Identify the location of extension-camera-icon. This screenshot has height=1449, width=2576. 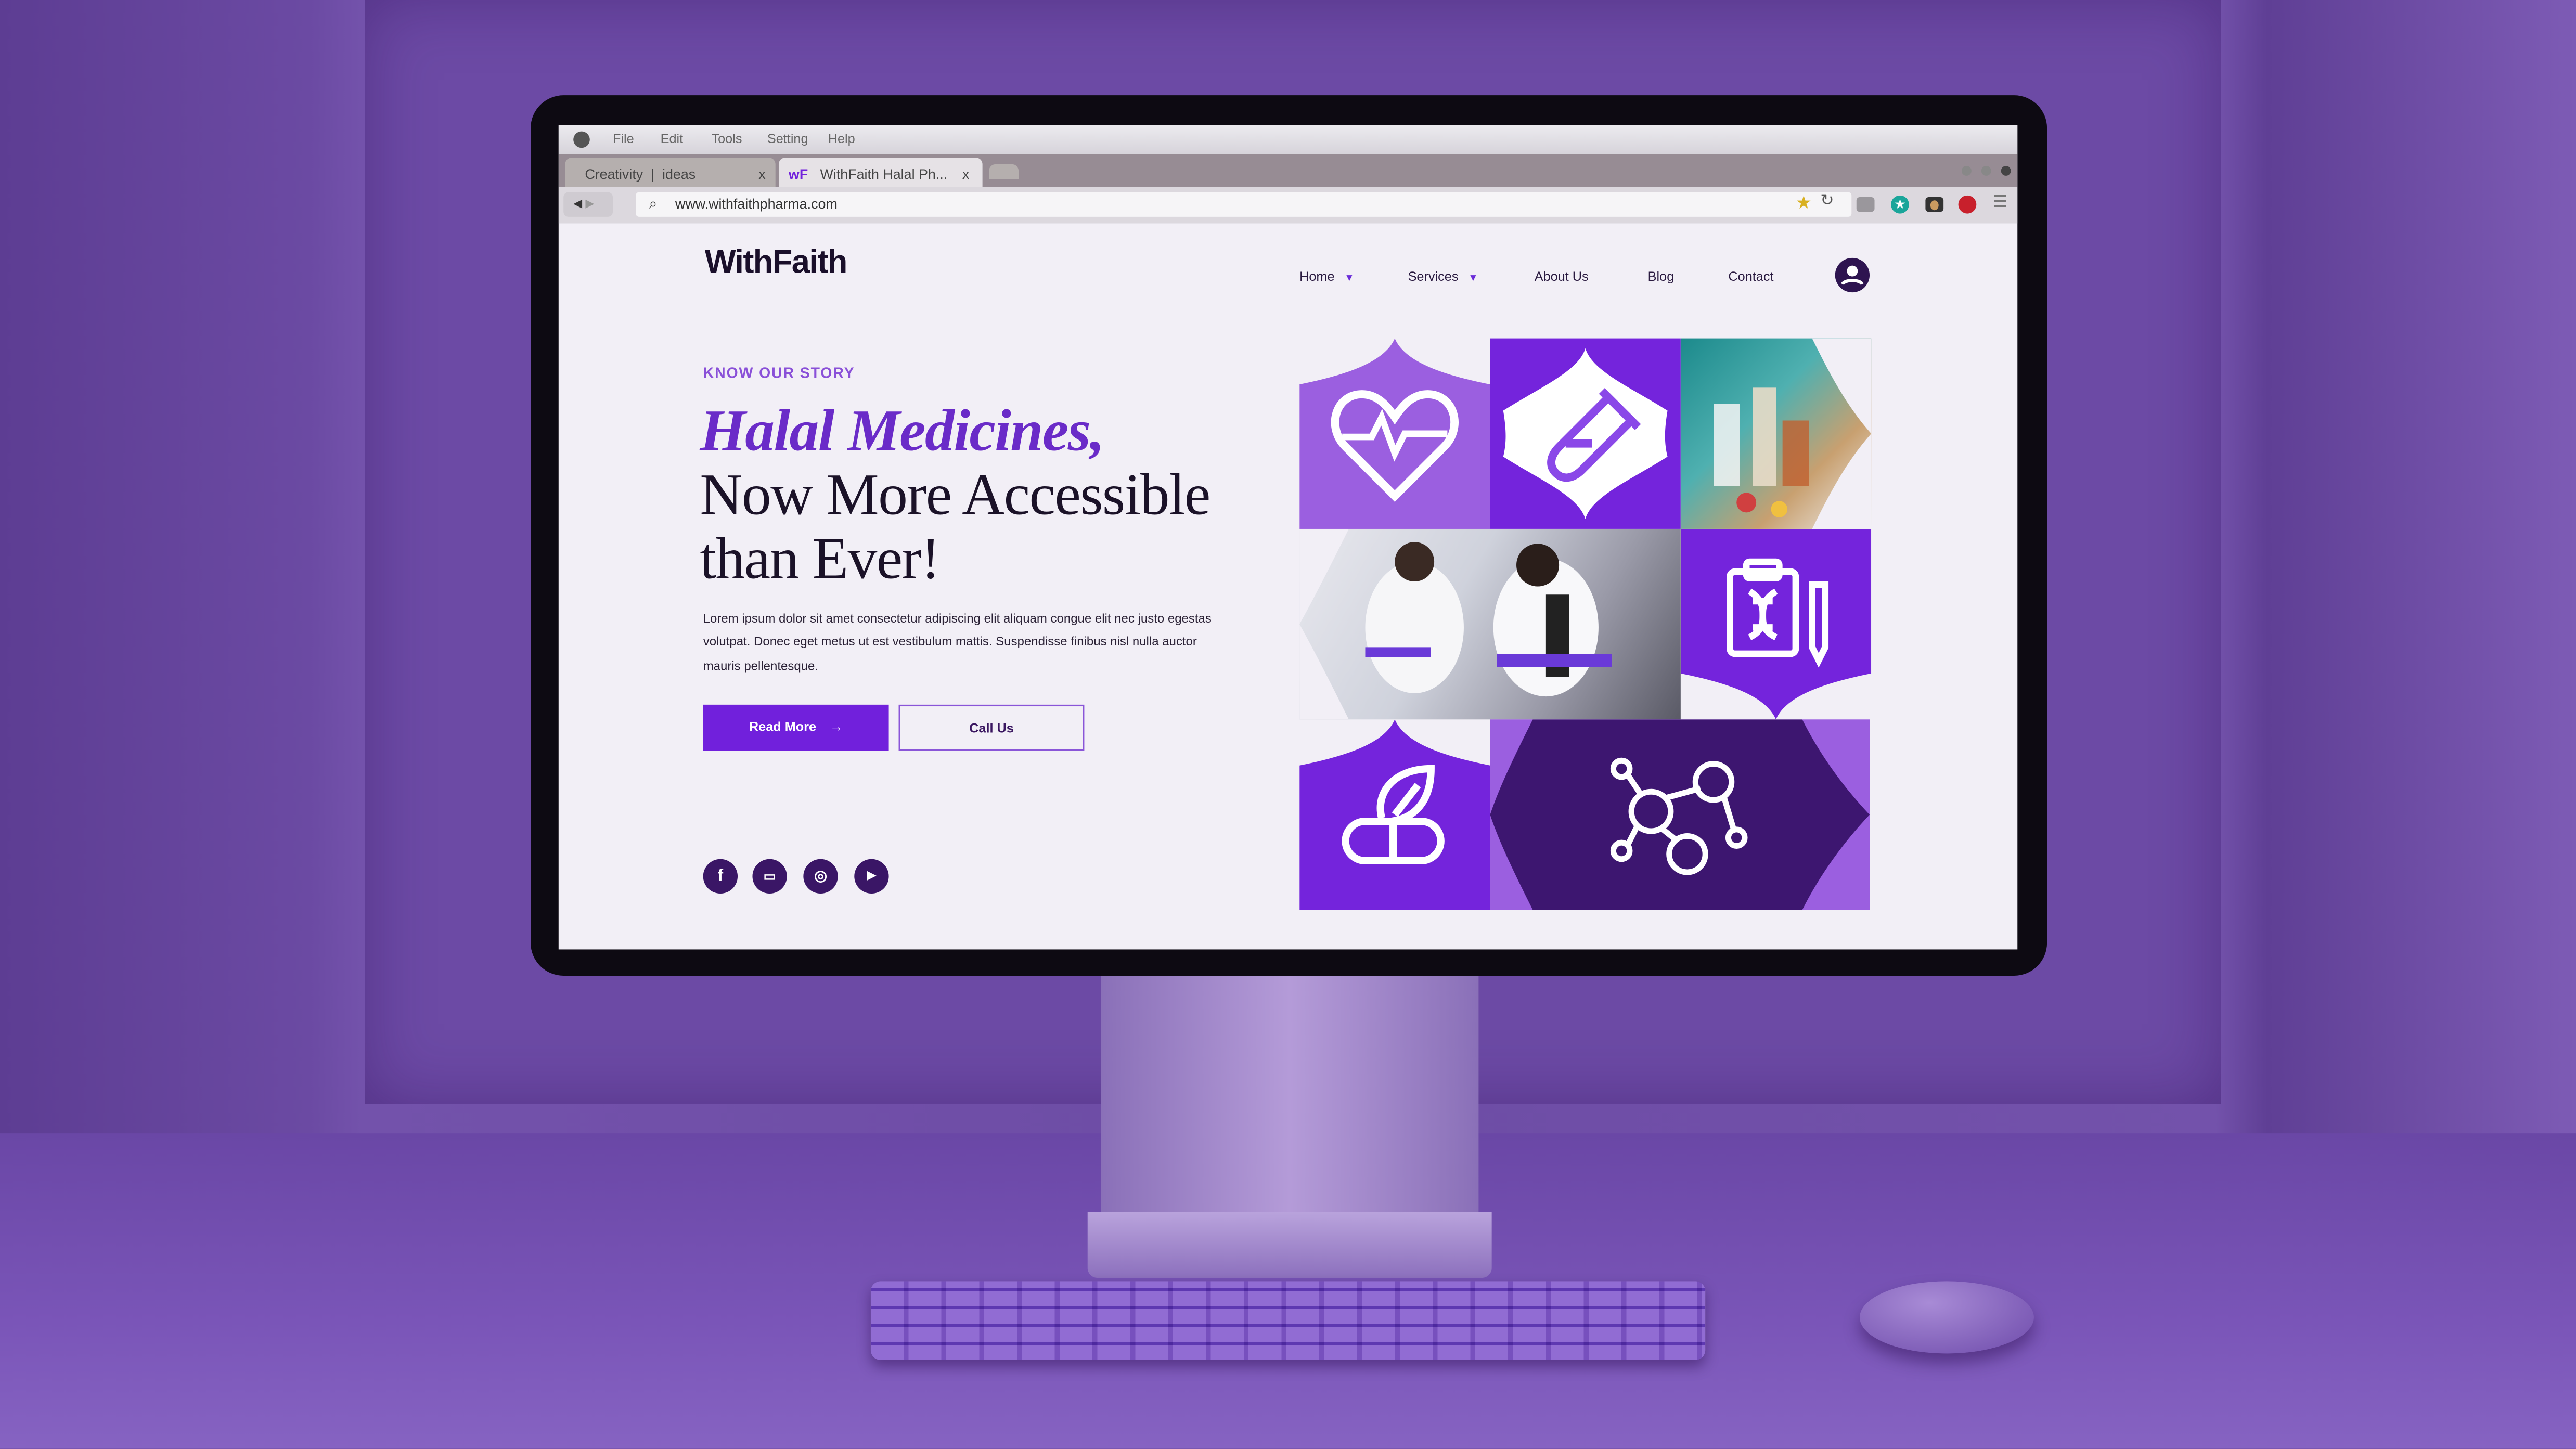
(1934, 204).